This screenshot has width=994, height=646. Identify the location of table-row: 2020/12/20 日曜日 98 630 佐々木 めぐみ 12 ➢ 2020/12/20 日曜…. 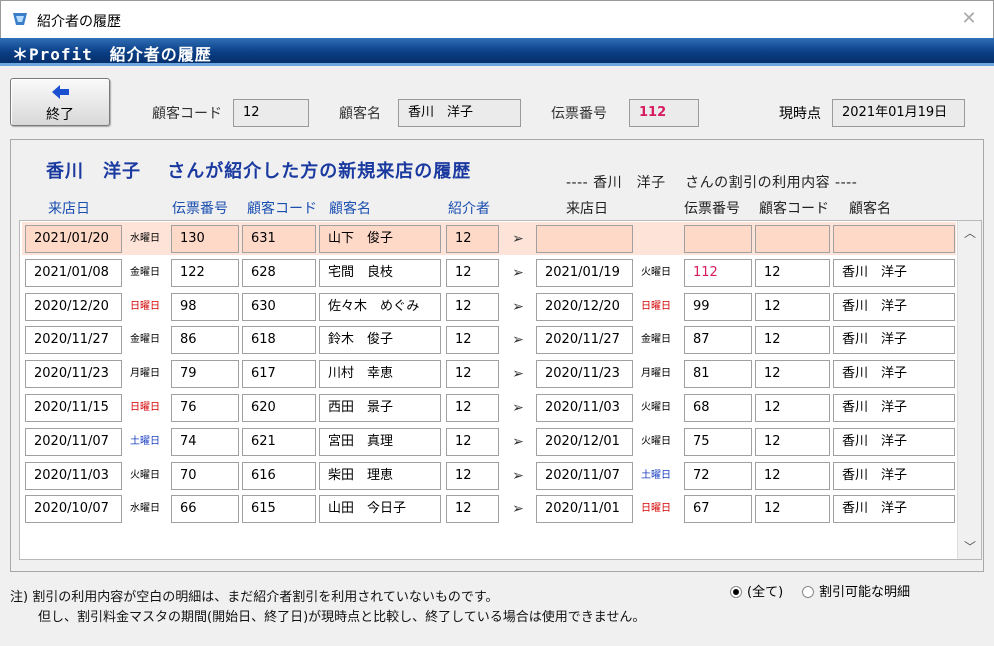
(489, 306).